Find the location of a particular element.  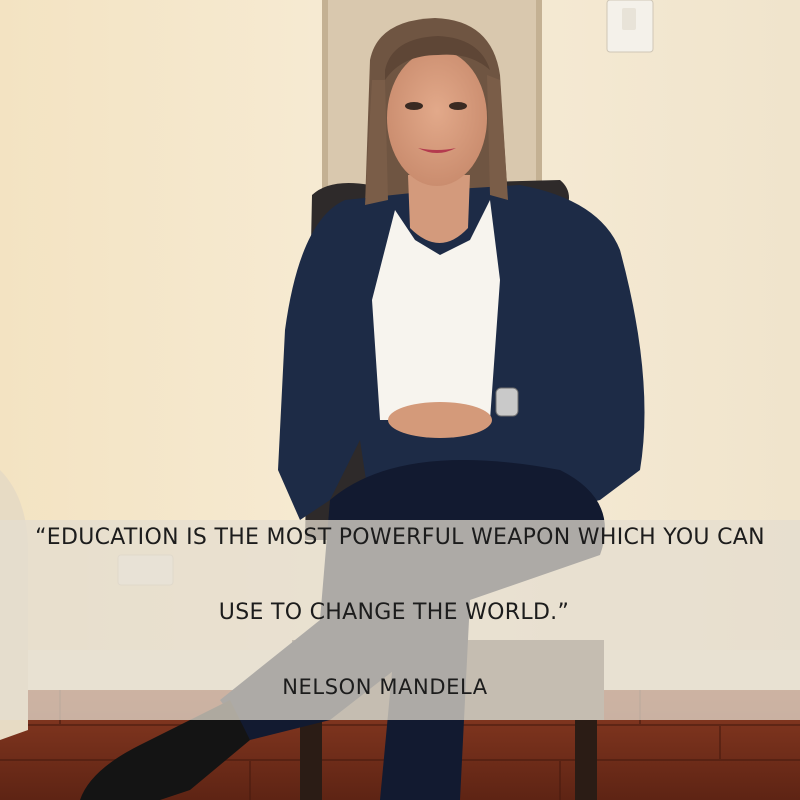

quote-author: NELSON MANDELA is located at coordinates (385, 687).